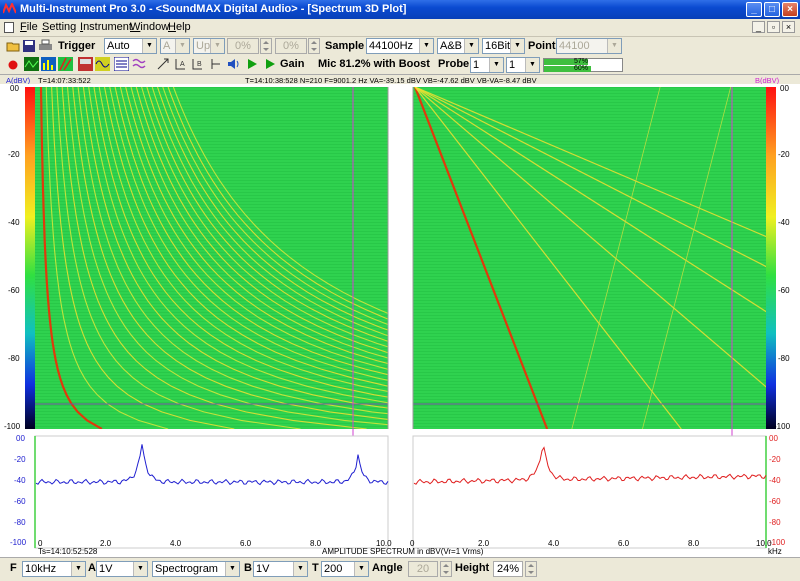 Image resolution: width=800 pixels, height=581 pixels. Describe the element at coordinates (453, 64) in the screenshot. I see `probe-label: Probe` at that location.